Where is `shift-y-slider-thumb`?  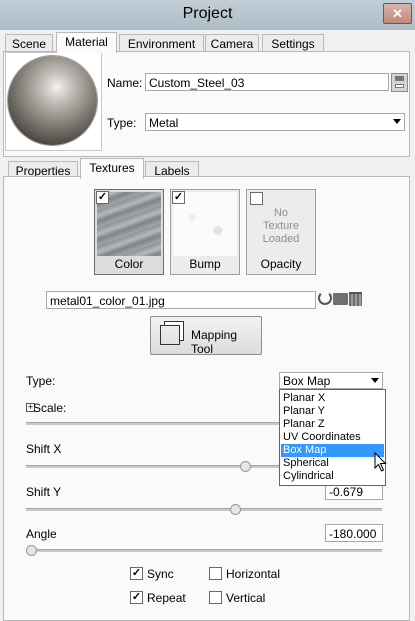
shift-y-slider-thumb is located at coordinates (235, 509).